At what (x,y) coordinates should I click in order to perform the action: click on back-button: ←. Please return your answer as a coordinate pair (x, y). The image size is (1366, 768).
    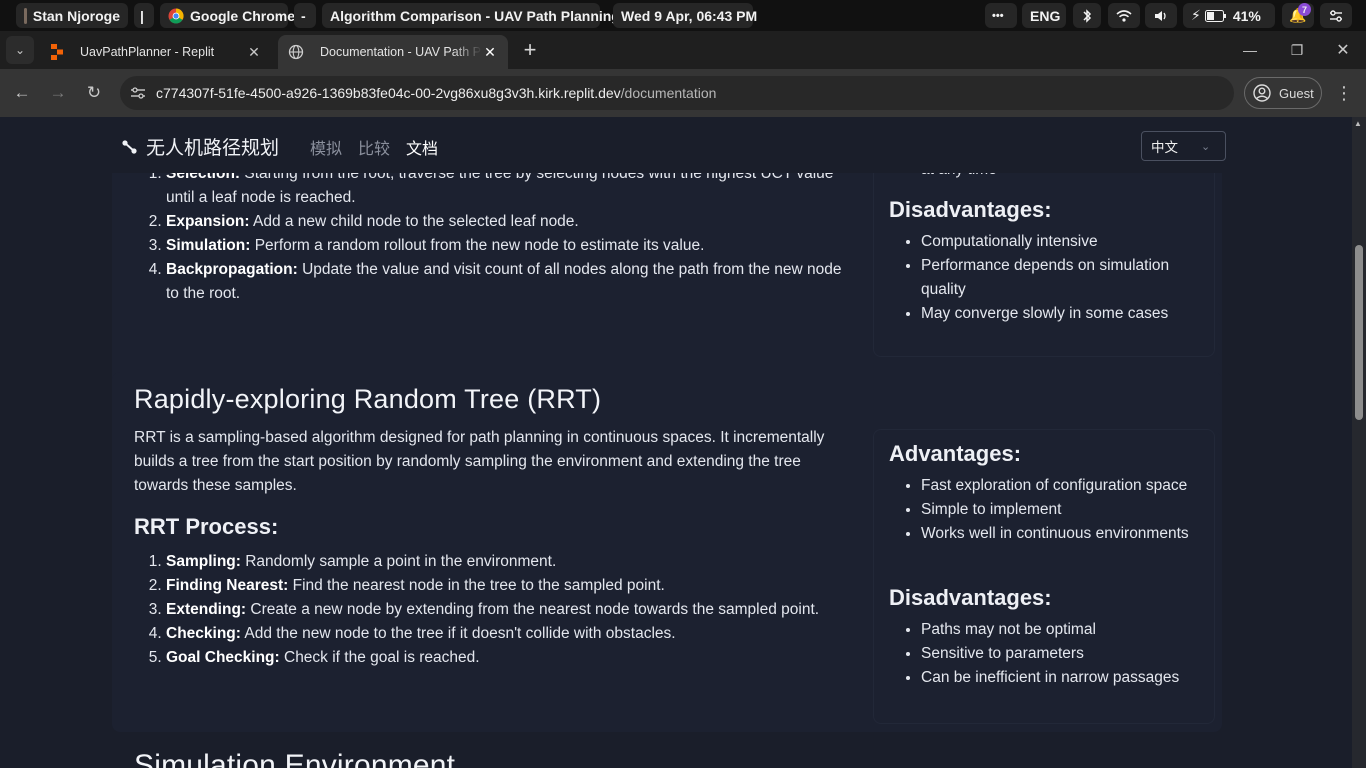
    Looking at the image, I should click on (22, 93).